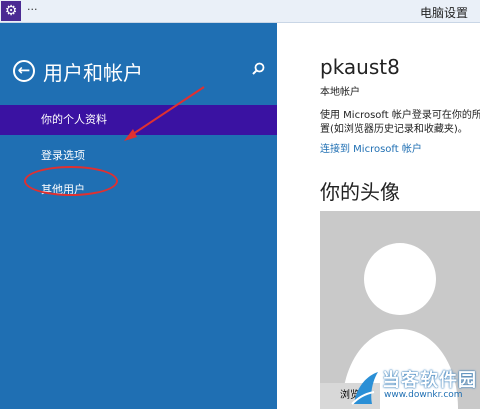 Image resolution: width=480 pixels, height=409 pixels. Describe the element at coordinates (400, 123) in the screenshot. I see `account-description: 使用 Microsoft 帐户登录可在你的所 置(如浏览器历史记录和收藏夹)。` at that location.